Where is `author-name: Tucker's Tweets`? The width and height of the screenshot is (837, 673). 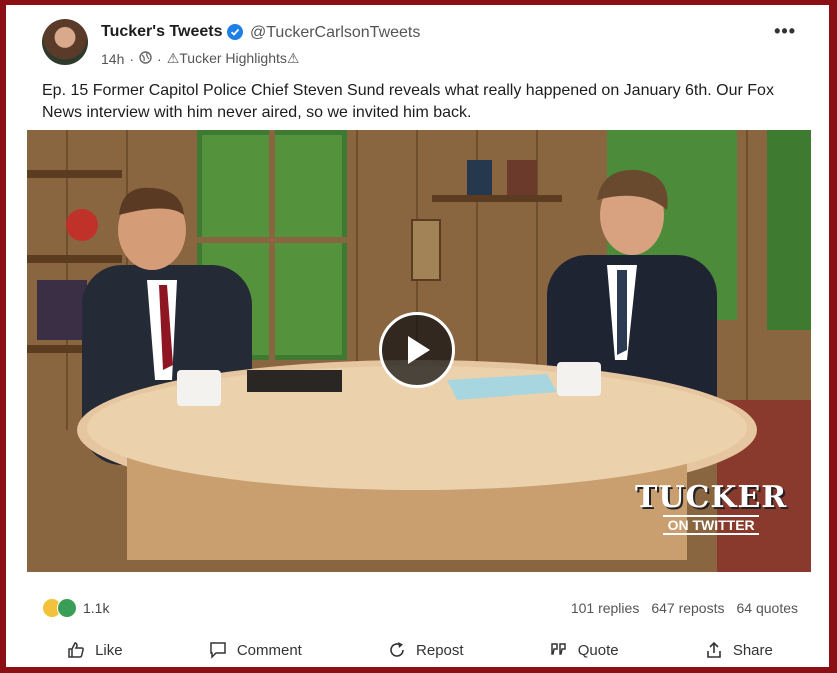 author-name: Tucker's Tweets is located at coordinates (161, 32).